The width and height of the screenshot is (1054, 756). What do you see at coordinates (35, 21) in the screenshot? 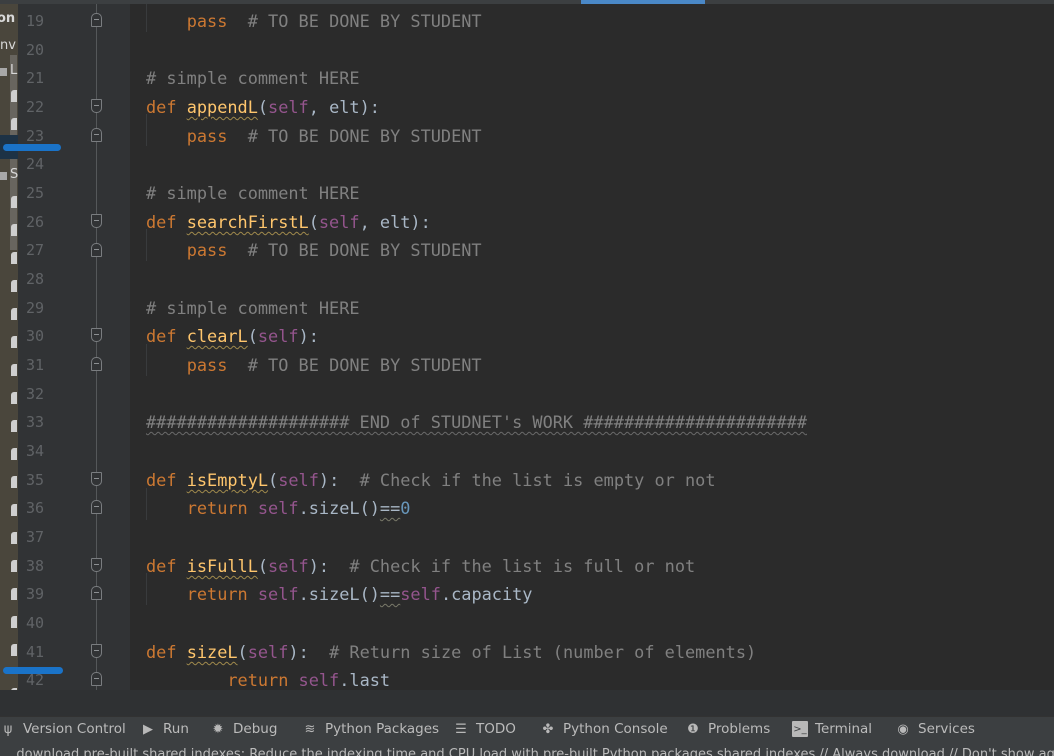
I see `line-number: 19` at bounding box center [35, 21].